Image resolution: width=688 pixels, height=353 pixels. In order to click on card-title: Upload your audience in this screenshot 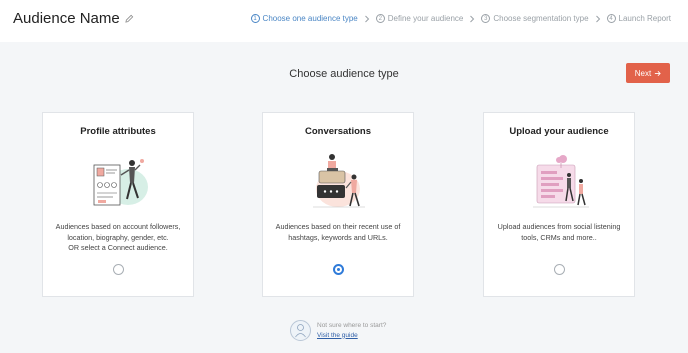, I will do `click(559, 131)`.